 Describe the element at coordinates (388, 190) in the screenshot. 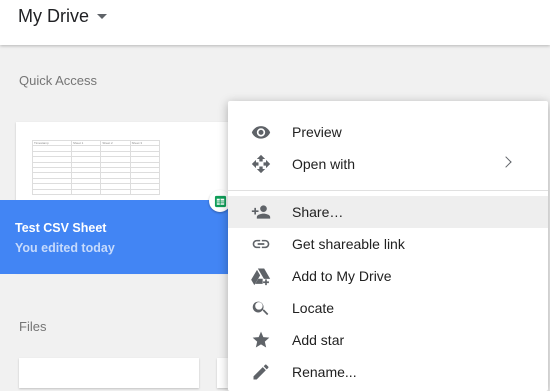

I see `menu-divider` at that location.